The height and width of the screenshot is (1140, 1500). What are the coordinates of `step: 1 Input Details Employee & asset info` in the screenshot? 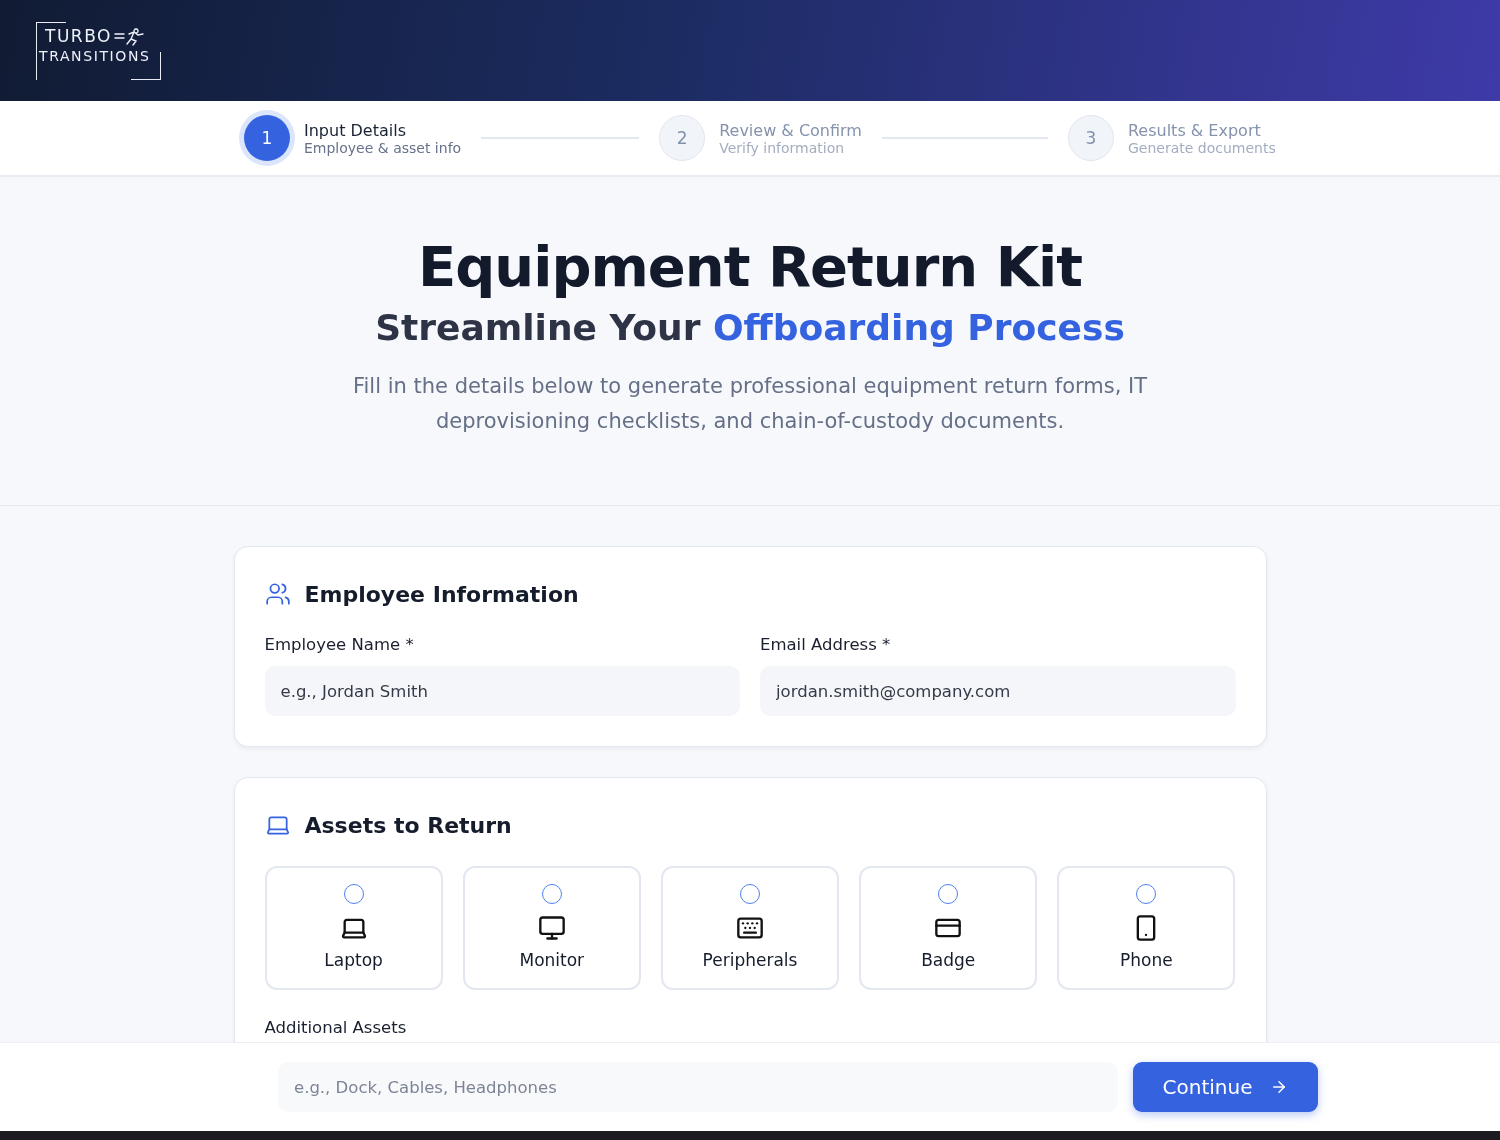 It's located at (353, 138).